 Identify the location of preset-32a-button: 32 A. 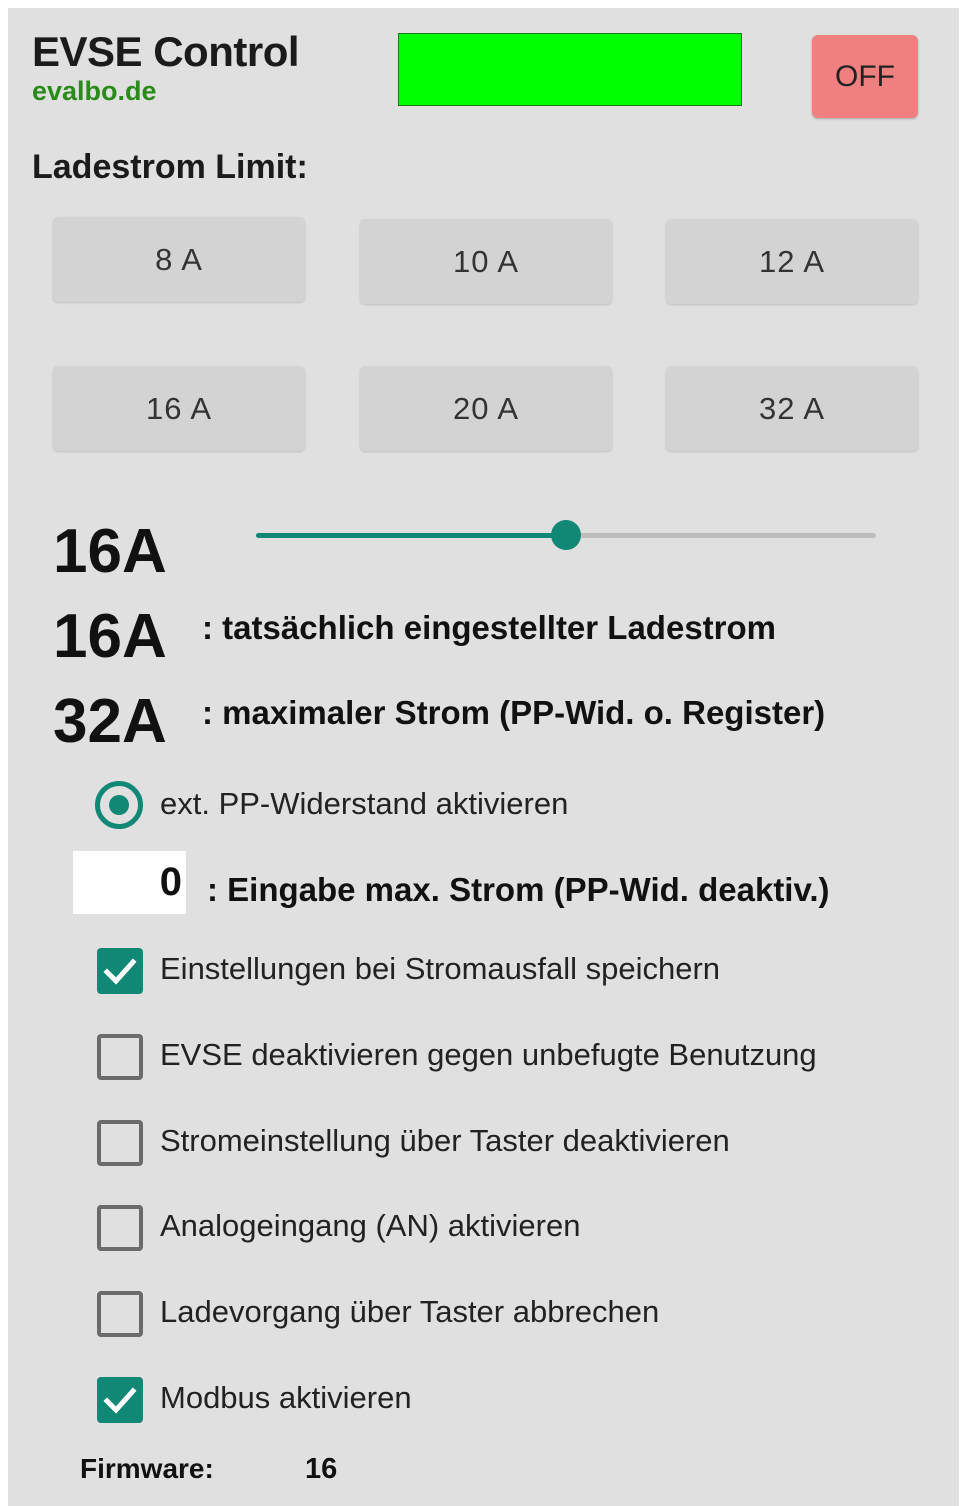
(792, 408).